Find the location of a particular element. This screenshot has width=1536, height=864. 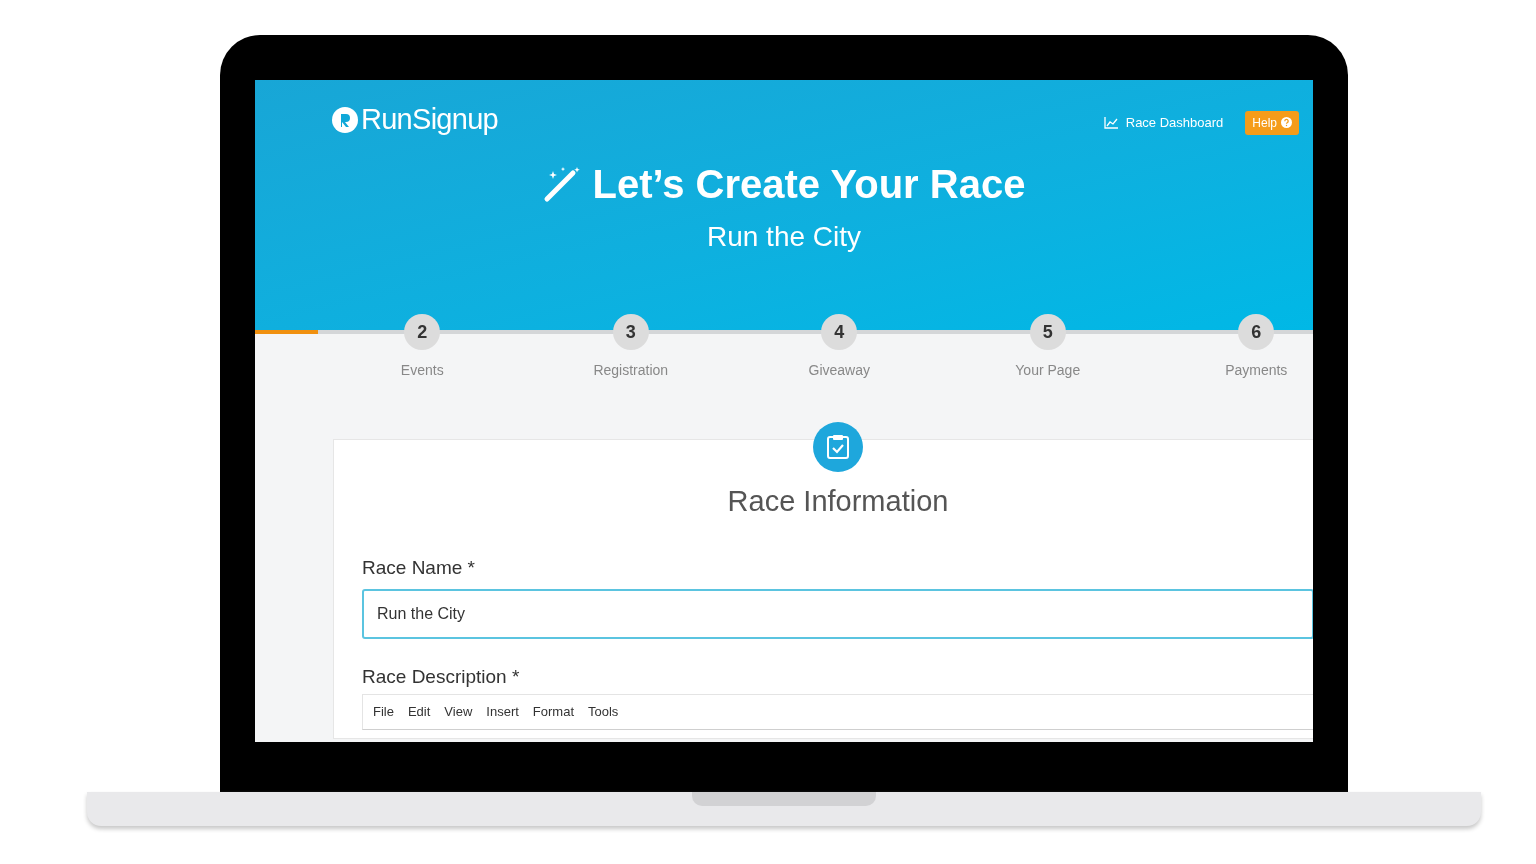

step-number: 4 is located at coordinates (839, 332).